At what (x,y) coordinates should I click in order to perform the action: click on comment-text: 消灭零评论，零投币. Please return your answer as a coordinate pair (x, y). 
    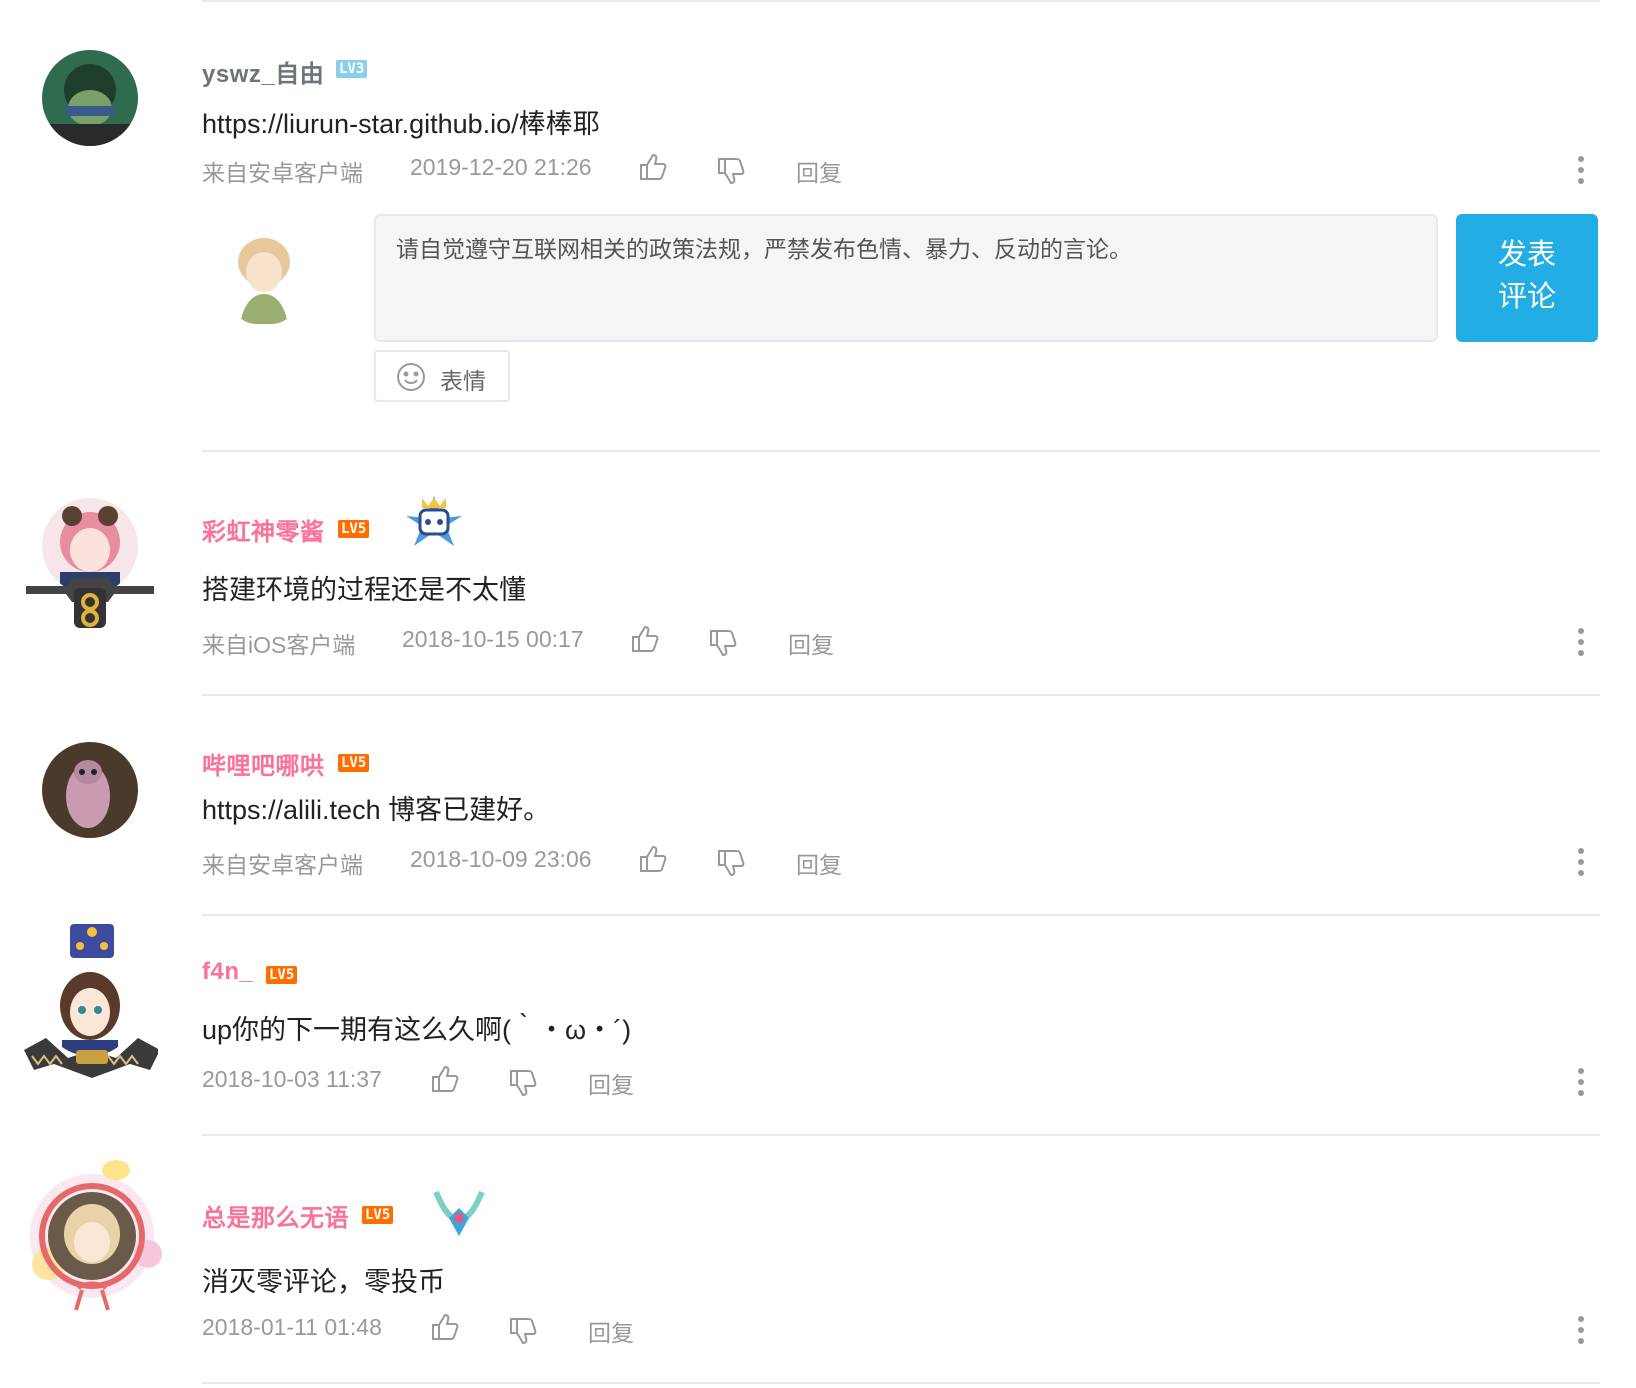
    Looking at the image, I should click on (323, 1282).